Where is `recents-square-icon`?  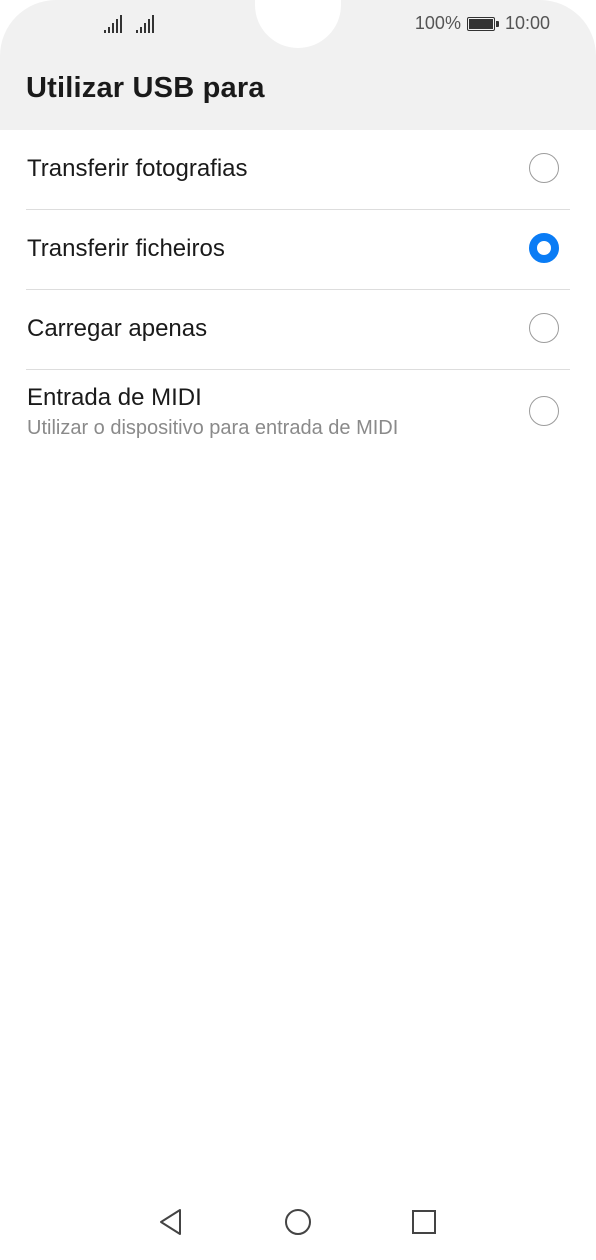
recents-square-icon is located at coordinates (424, 1222).